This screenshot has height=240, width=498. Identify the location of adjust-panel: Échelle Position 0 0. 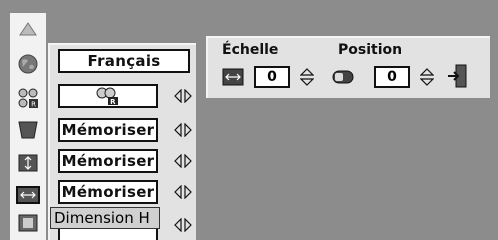
(348, 67).